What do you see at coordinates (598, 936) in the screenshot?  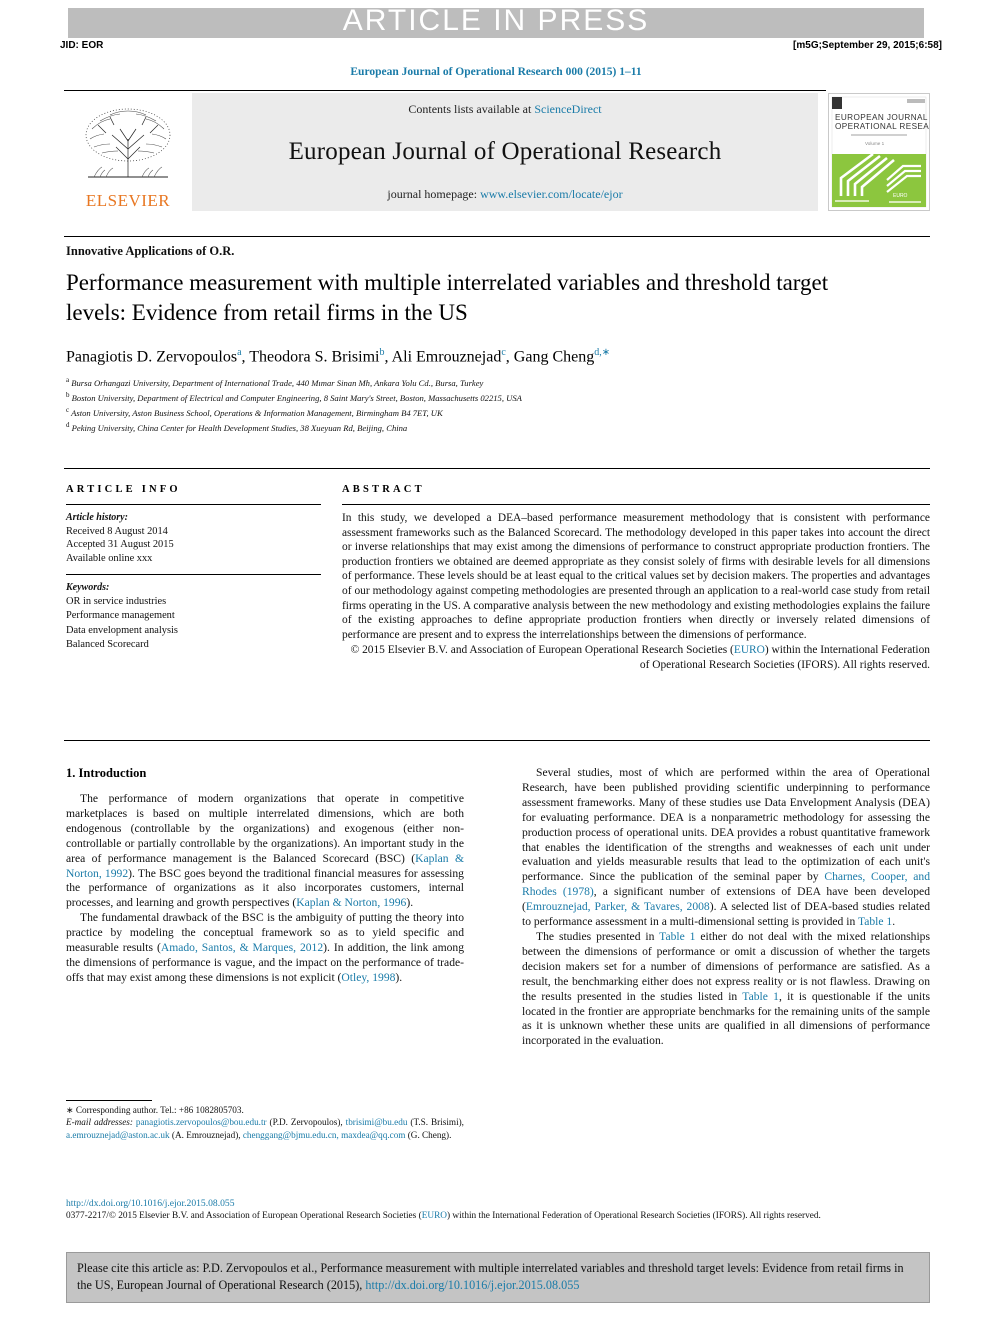 I see `paragraph-text: The studies presented in` at bounding box center [598, 936].